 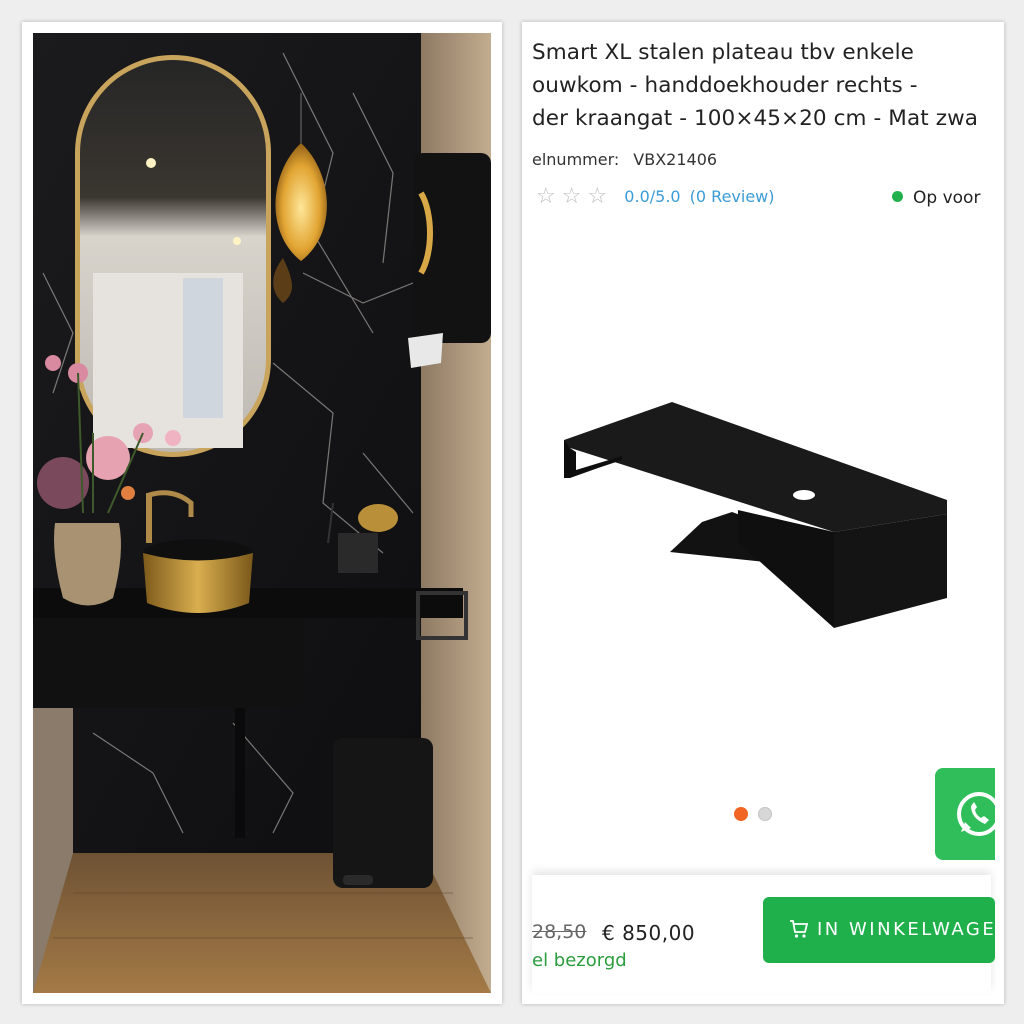 What do you see at coordinates (652, 196) in the screenshot?
I see `rating-score: 0.0/5.0` at bounding box center [652, 196].